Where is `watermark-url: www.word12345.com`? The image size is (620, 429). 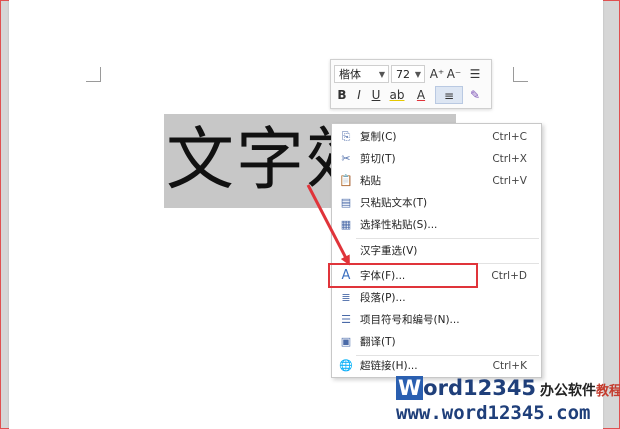
watermark-url: www.word12345.com is located at coordinates (493, 413).